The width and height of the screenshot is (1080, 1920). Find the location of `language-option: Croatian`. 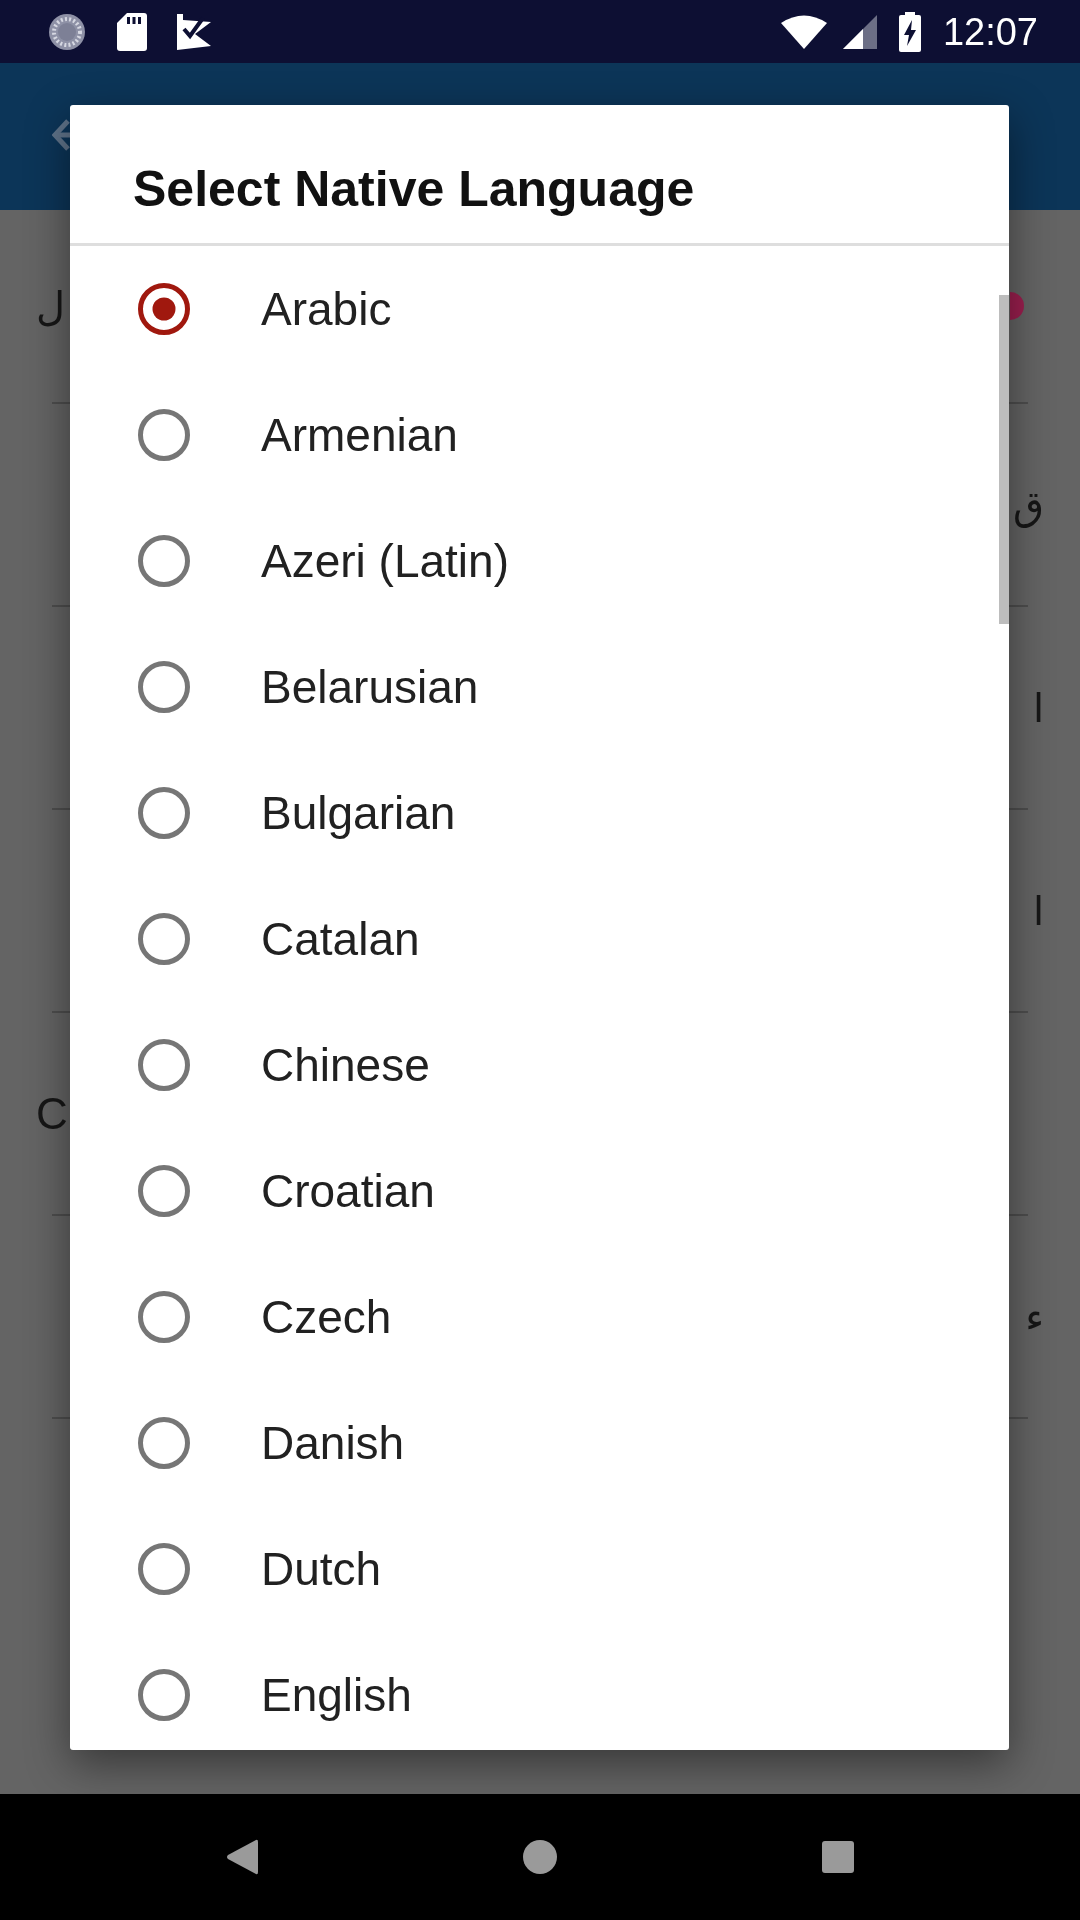

language-option: Croatian is located at coordinates (539, 1191).